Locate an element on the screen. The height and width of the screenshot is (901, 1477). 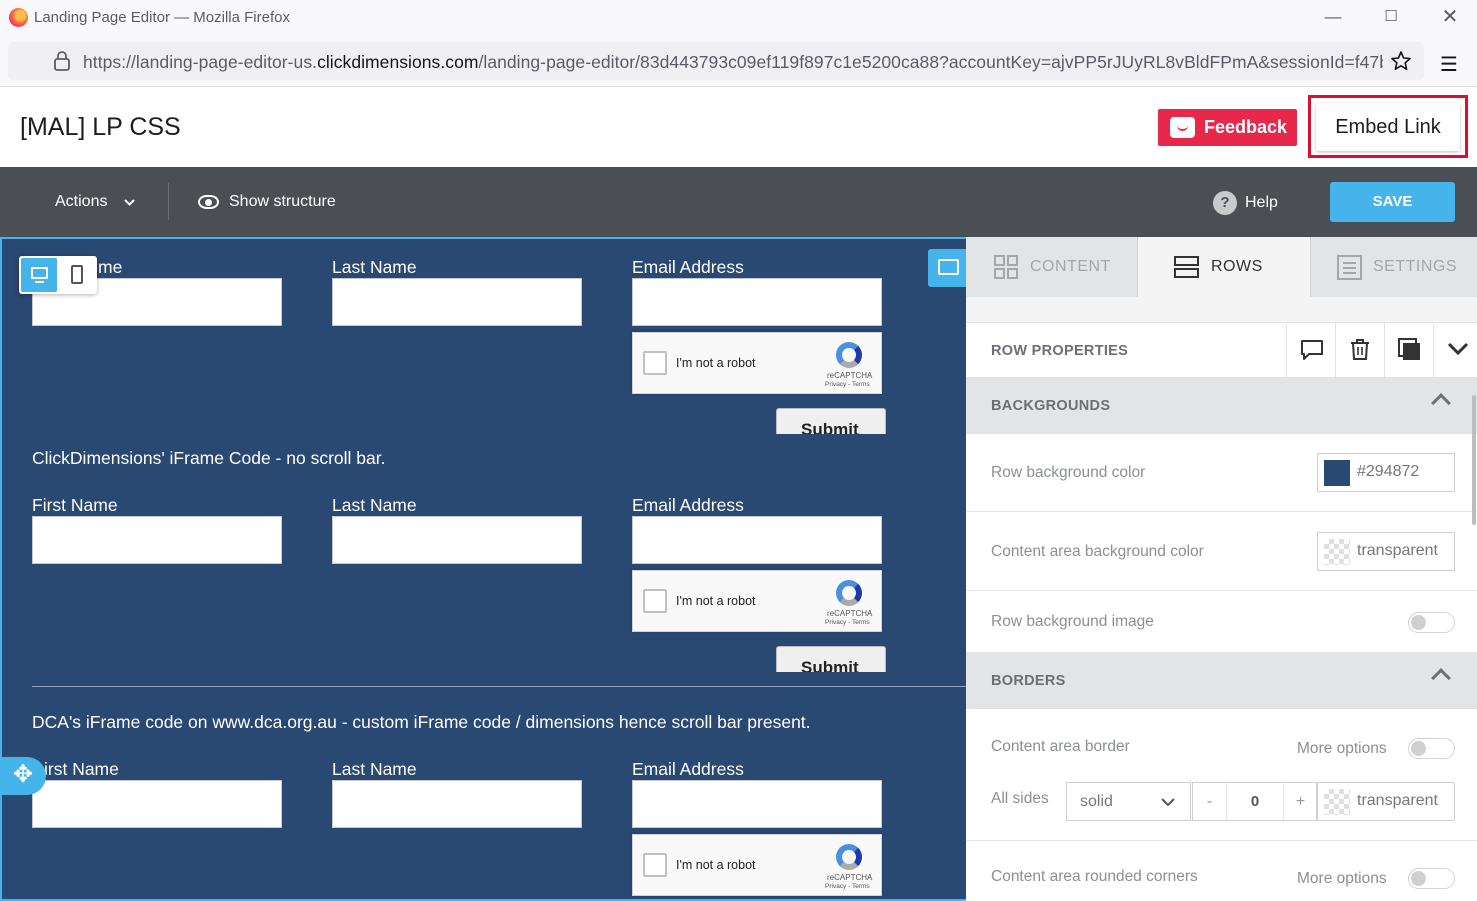
trash-icon is located at coordinates (1360, 349).